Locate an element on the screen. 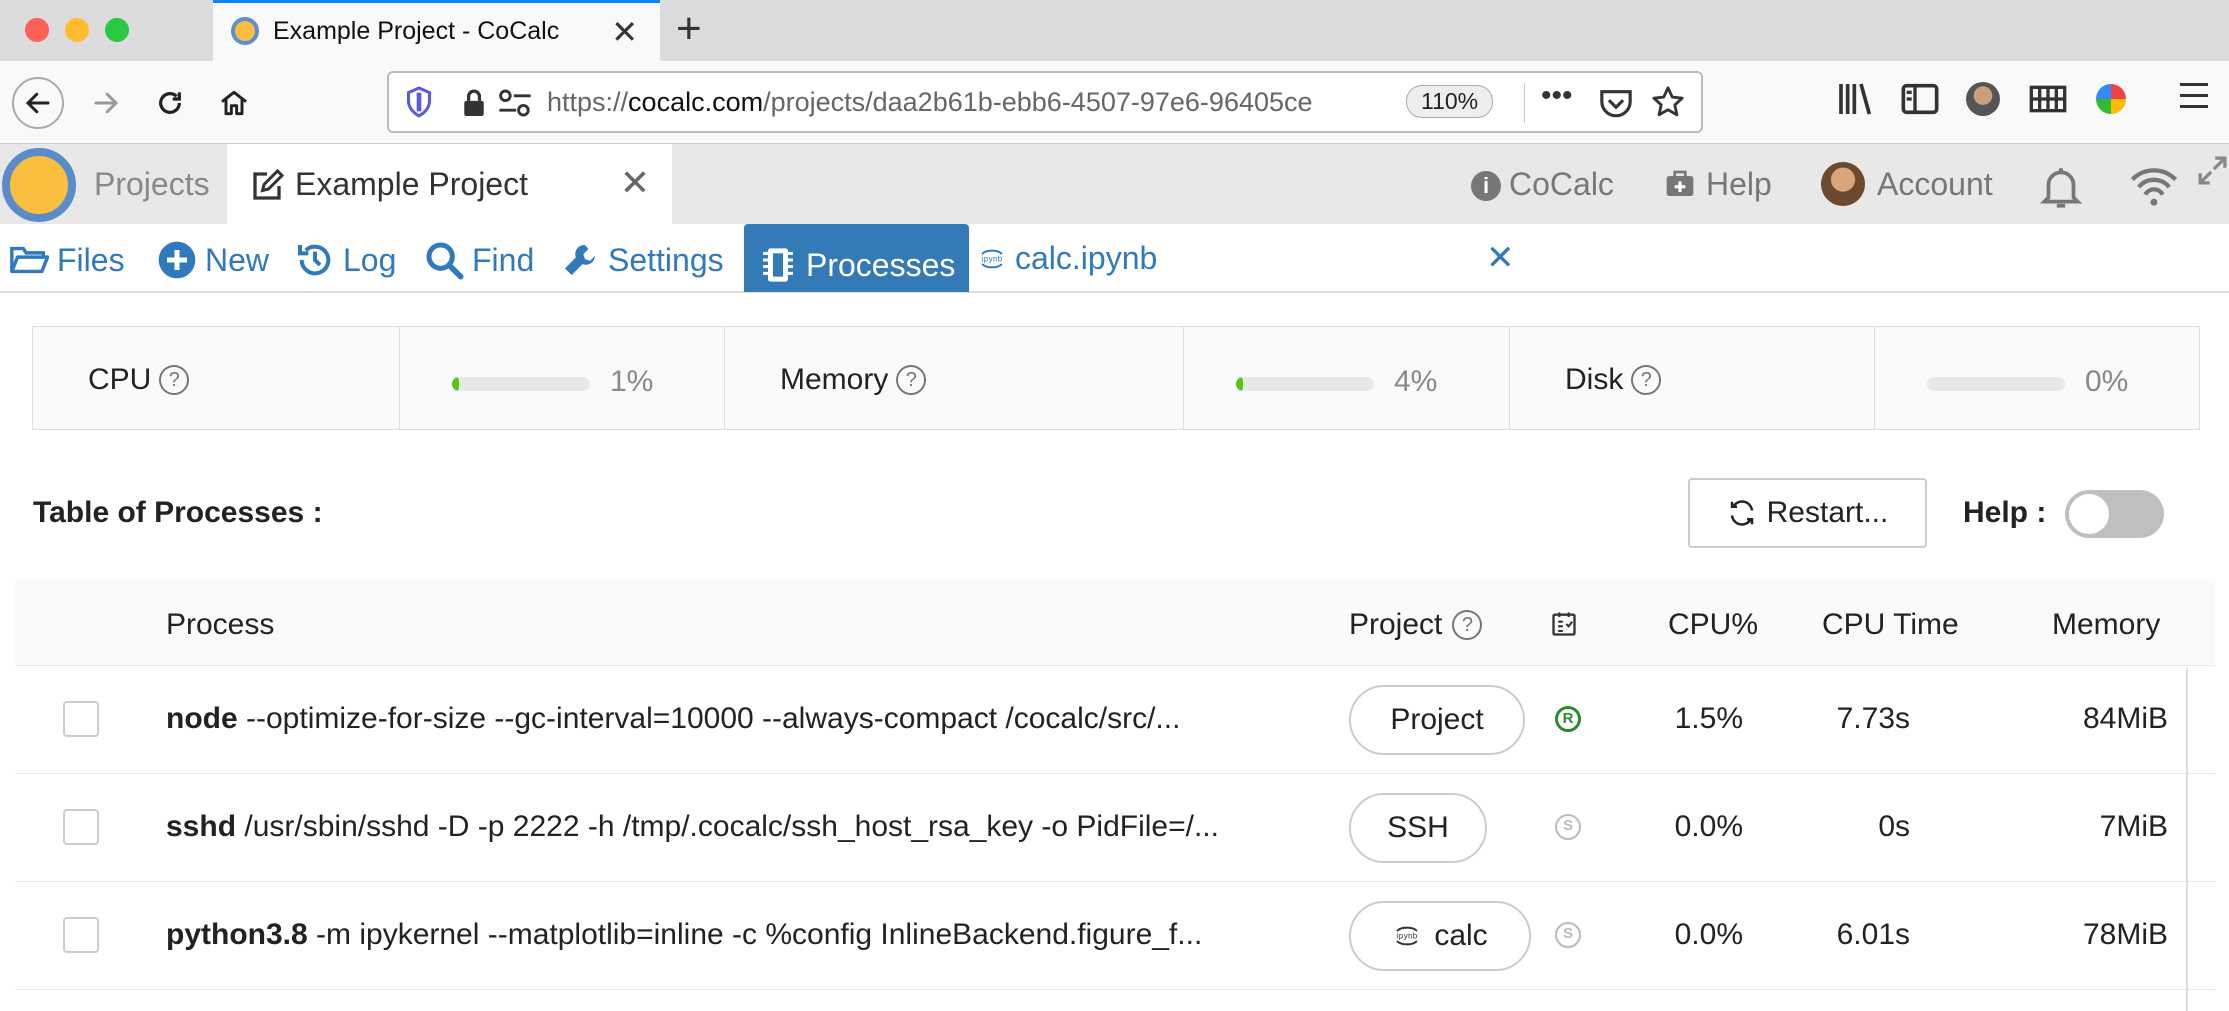  medkit-icon is located at coordinates (1680, 183).